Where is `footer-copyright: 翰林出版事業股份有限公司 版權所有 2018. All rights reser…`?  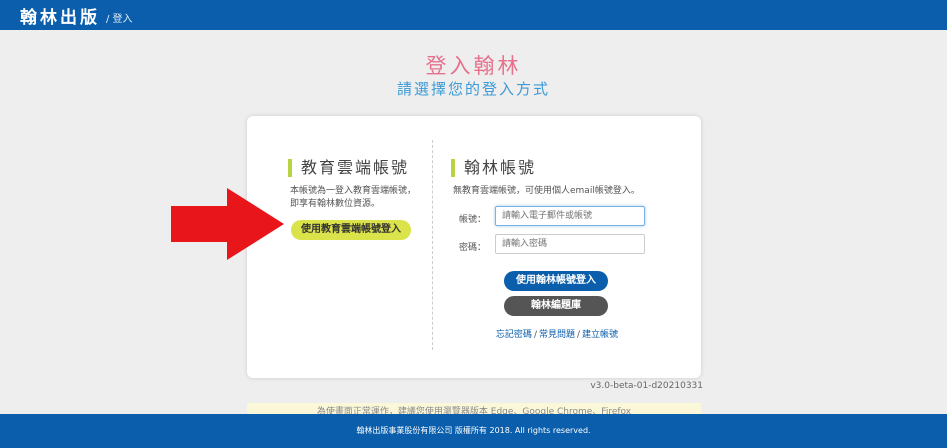
footer-copyright: 翰林出版事業股份有限公司 版權所有 2018. All rights reser… is located at coordinates (473, 431).